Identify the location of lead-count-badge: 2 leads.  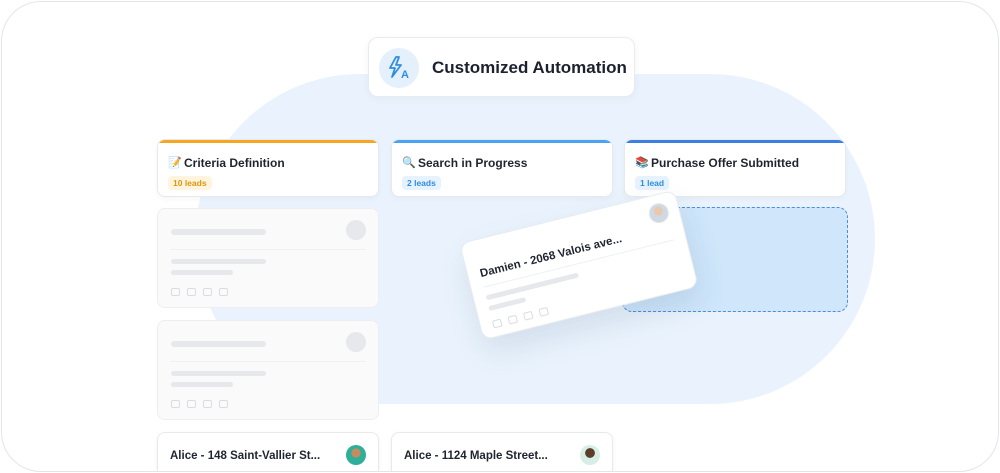
(421, 183).